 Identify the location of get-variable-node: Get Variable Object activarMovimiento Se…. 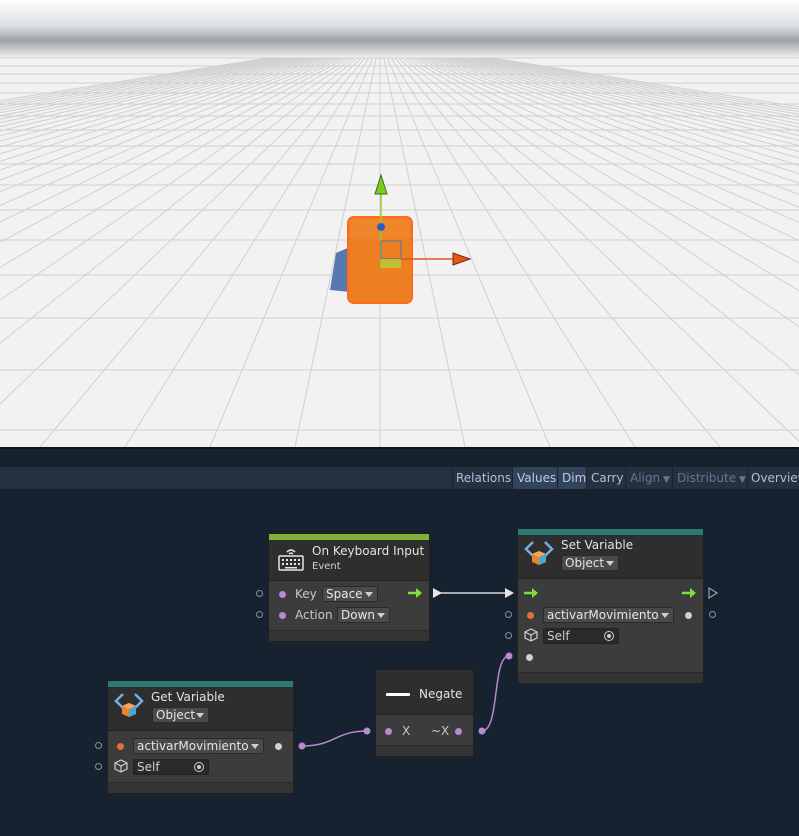
(200, 737).